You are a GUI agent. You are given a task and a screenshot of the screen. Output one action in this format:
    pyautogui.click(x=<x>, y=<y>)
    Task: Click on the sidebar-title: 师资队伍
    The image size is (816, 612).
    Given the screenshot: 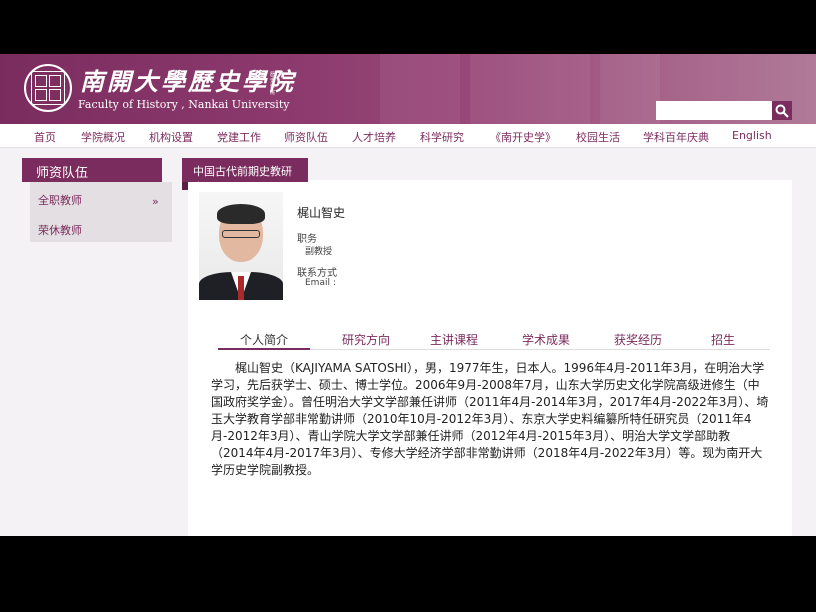 What is the action you would take?
    pyautogui.click(x=92, y=170)
    